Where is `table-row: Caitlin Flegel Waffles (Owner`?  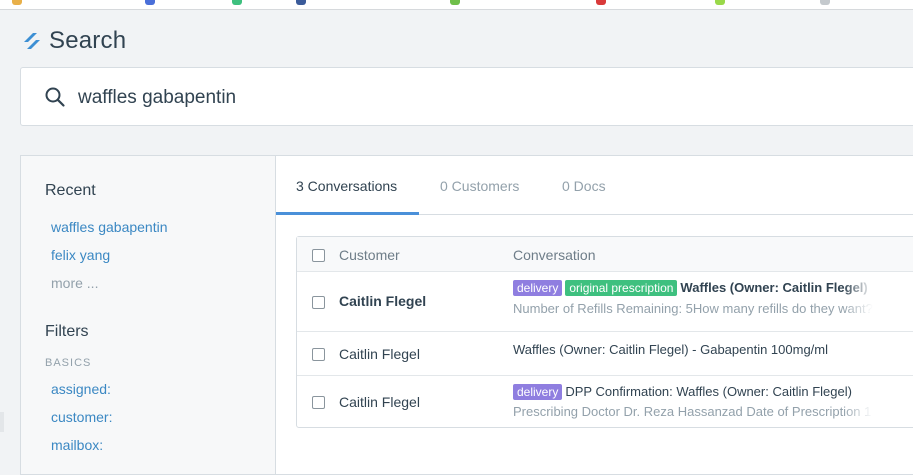
table-row: Caitlin Flegel Waffles (Owner is located at coordinates (605, 353).